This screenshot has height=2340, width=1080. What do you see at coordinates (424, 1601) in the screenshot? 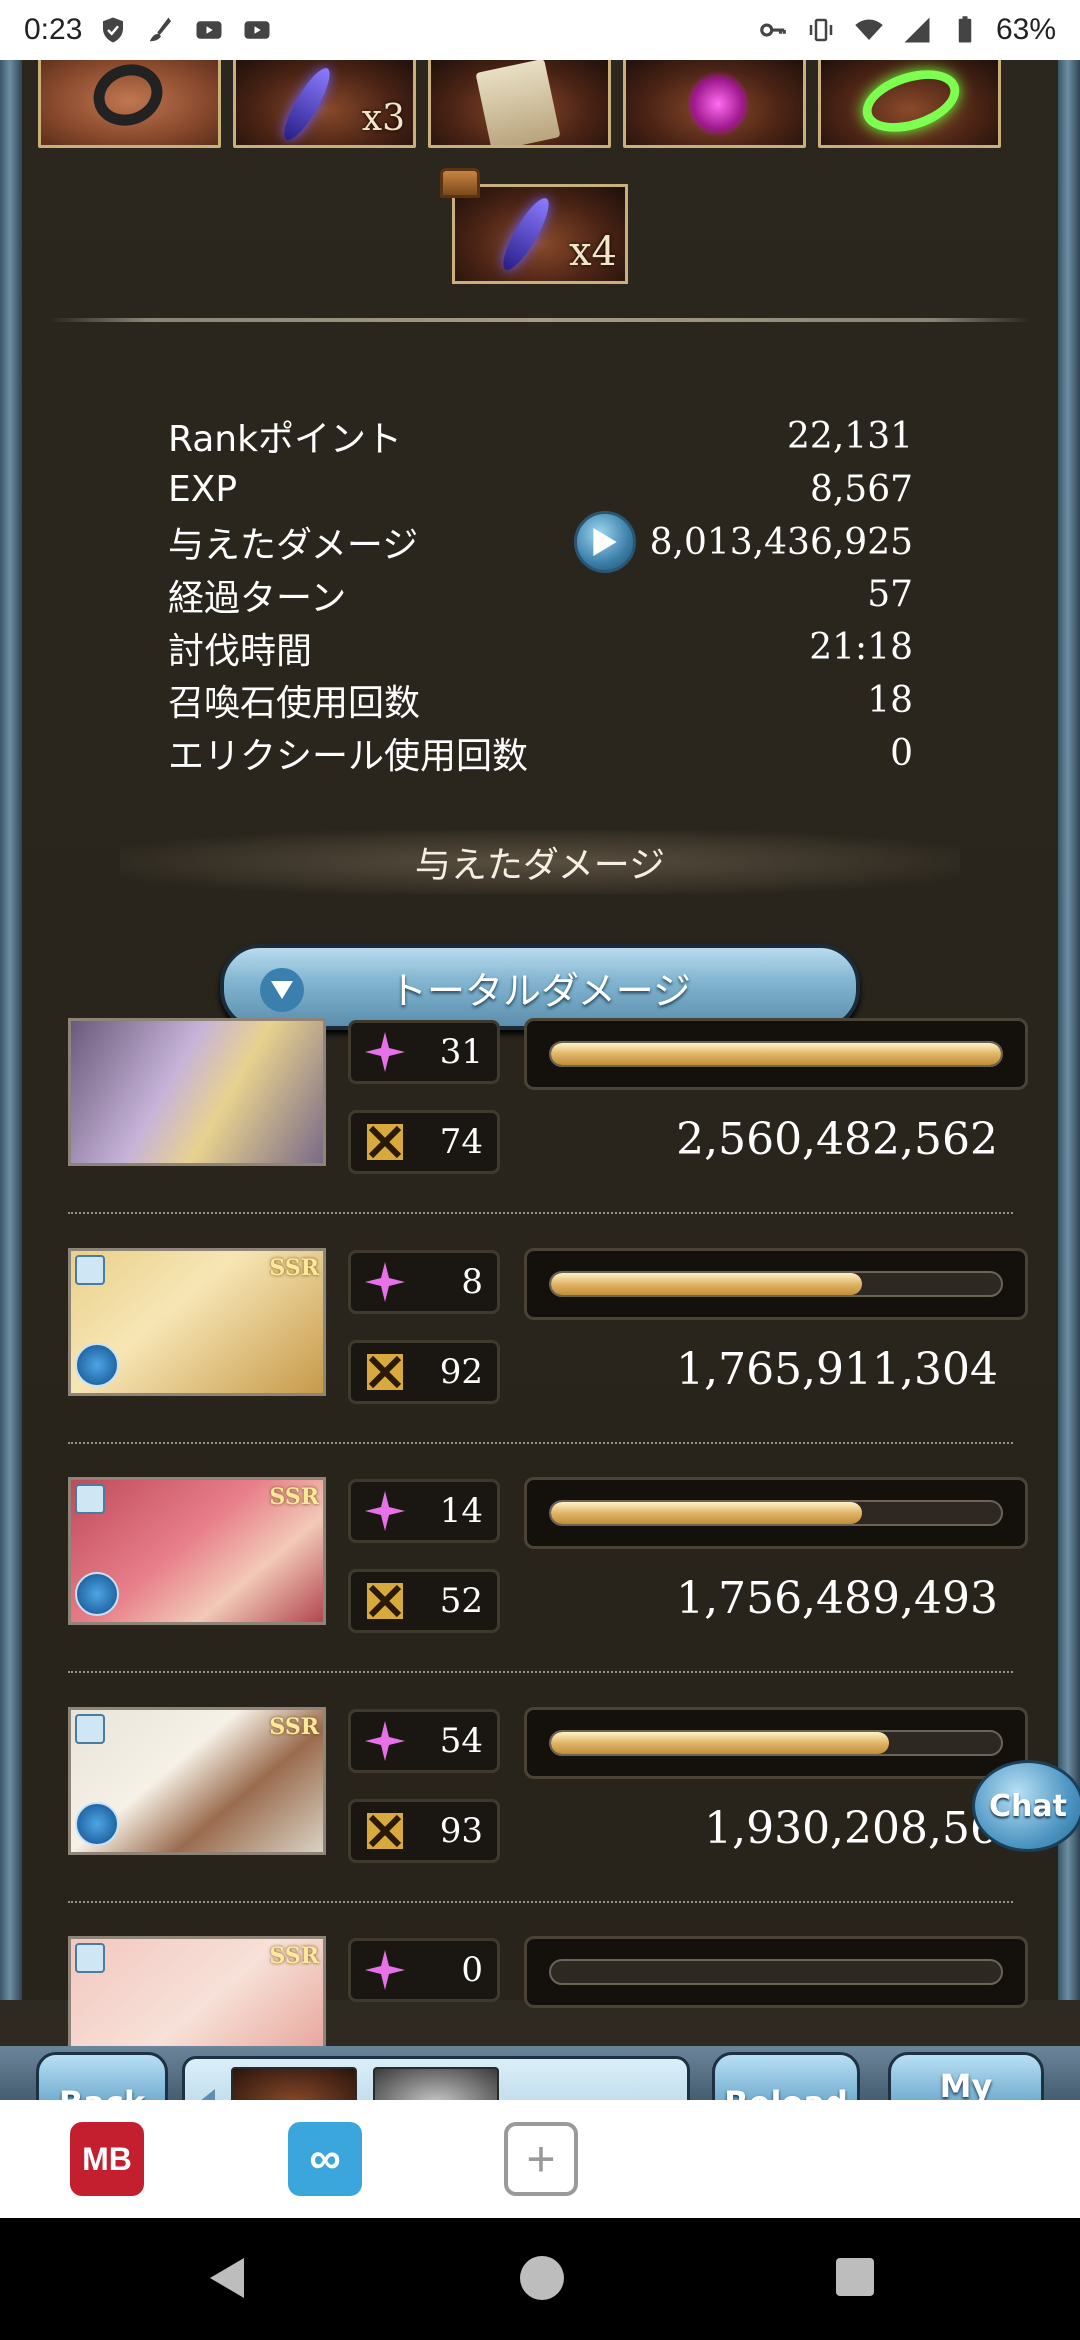
I see `attack-count-box: 52` at bounding box center [424, 1601].